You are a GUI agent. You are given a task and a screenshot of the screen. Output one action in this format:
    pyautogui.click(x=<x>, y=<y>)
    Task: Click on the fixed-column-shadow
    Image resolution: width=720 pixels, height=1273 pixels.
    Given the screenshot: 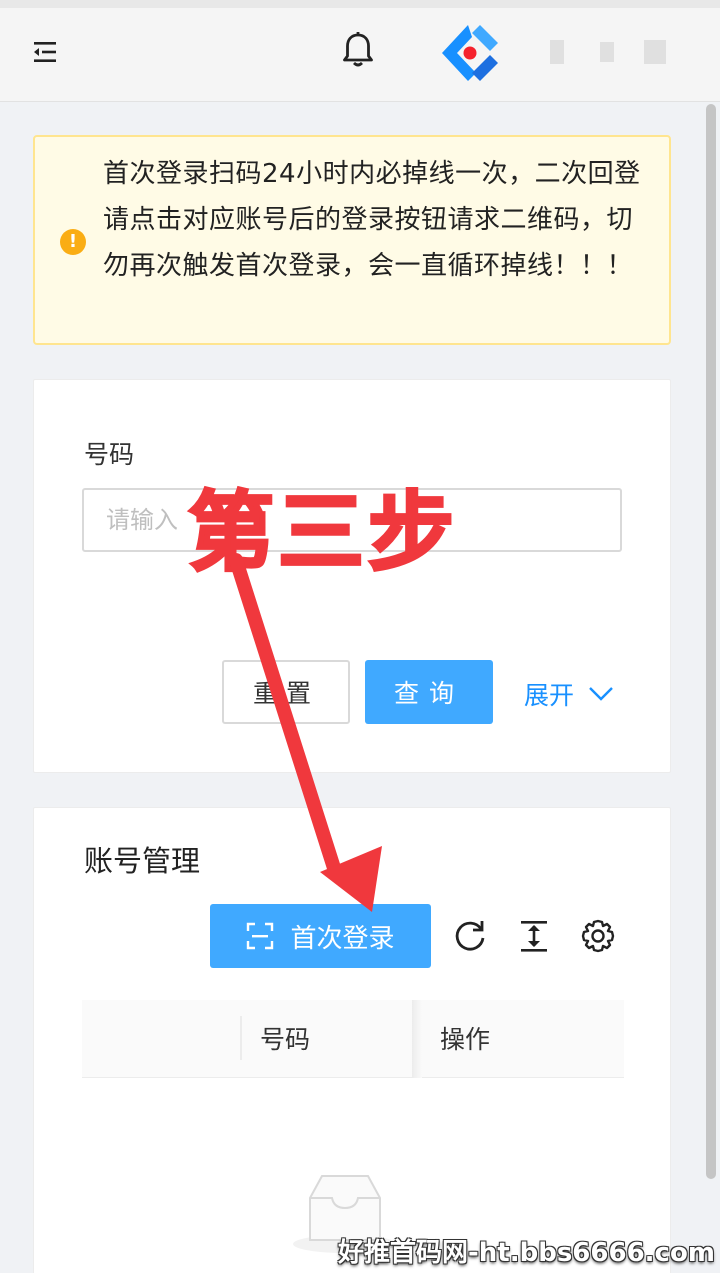 What is the action you would take?
    pyautogui.click(x=417, y=1039)
    